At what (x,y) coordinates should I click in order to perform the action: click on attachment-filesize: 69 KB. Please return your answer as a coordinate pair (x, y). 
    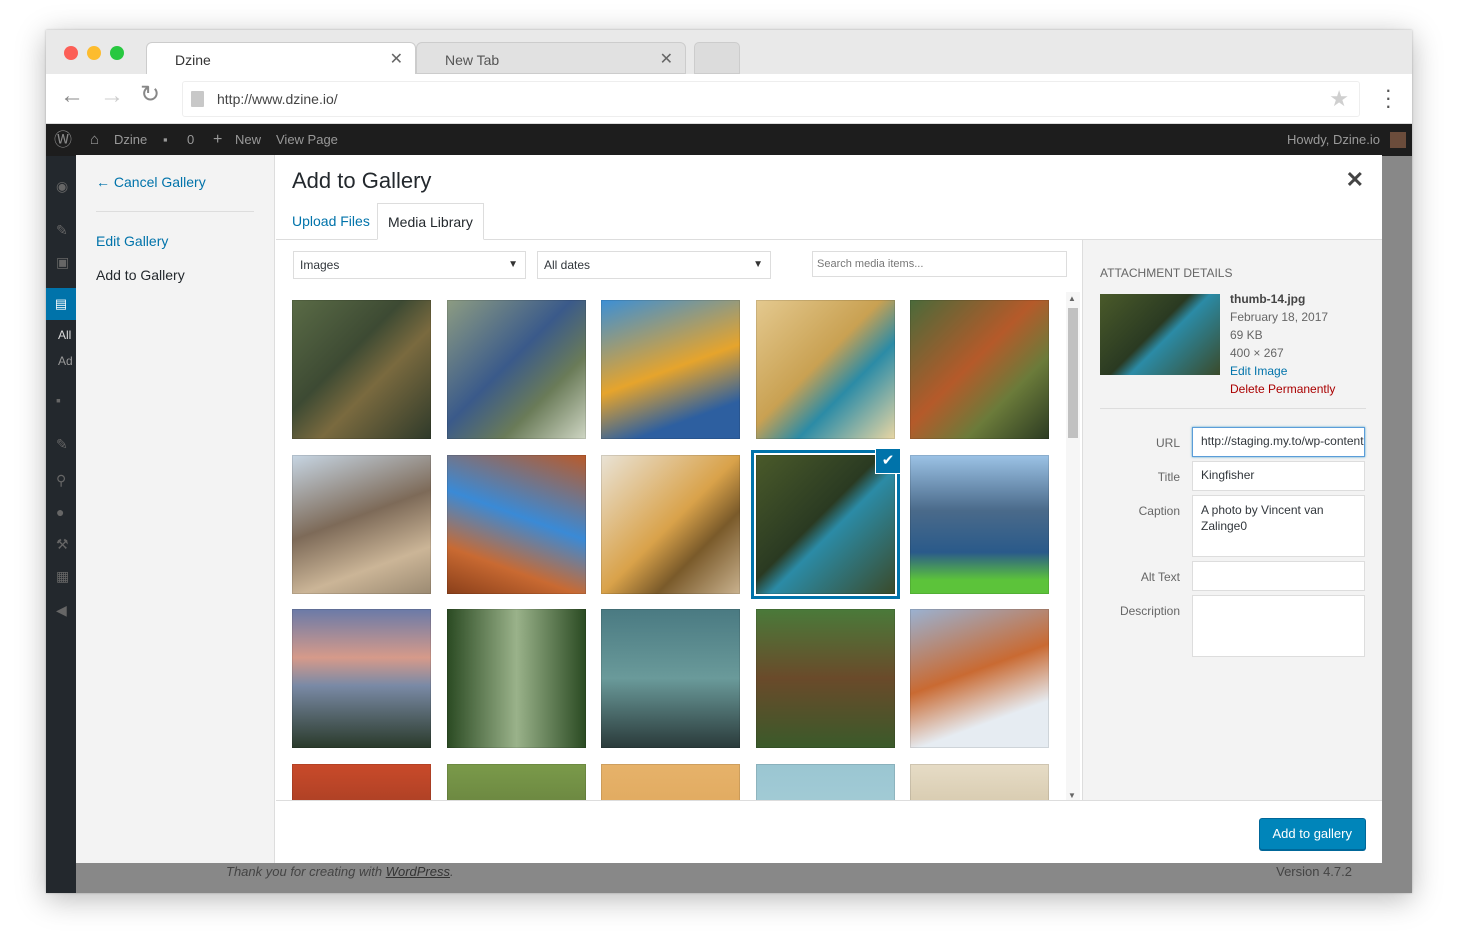
    Looking at the image, I should click on (1246, 335).